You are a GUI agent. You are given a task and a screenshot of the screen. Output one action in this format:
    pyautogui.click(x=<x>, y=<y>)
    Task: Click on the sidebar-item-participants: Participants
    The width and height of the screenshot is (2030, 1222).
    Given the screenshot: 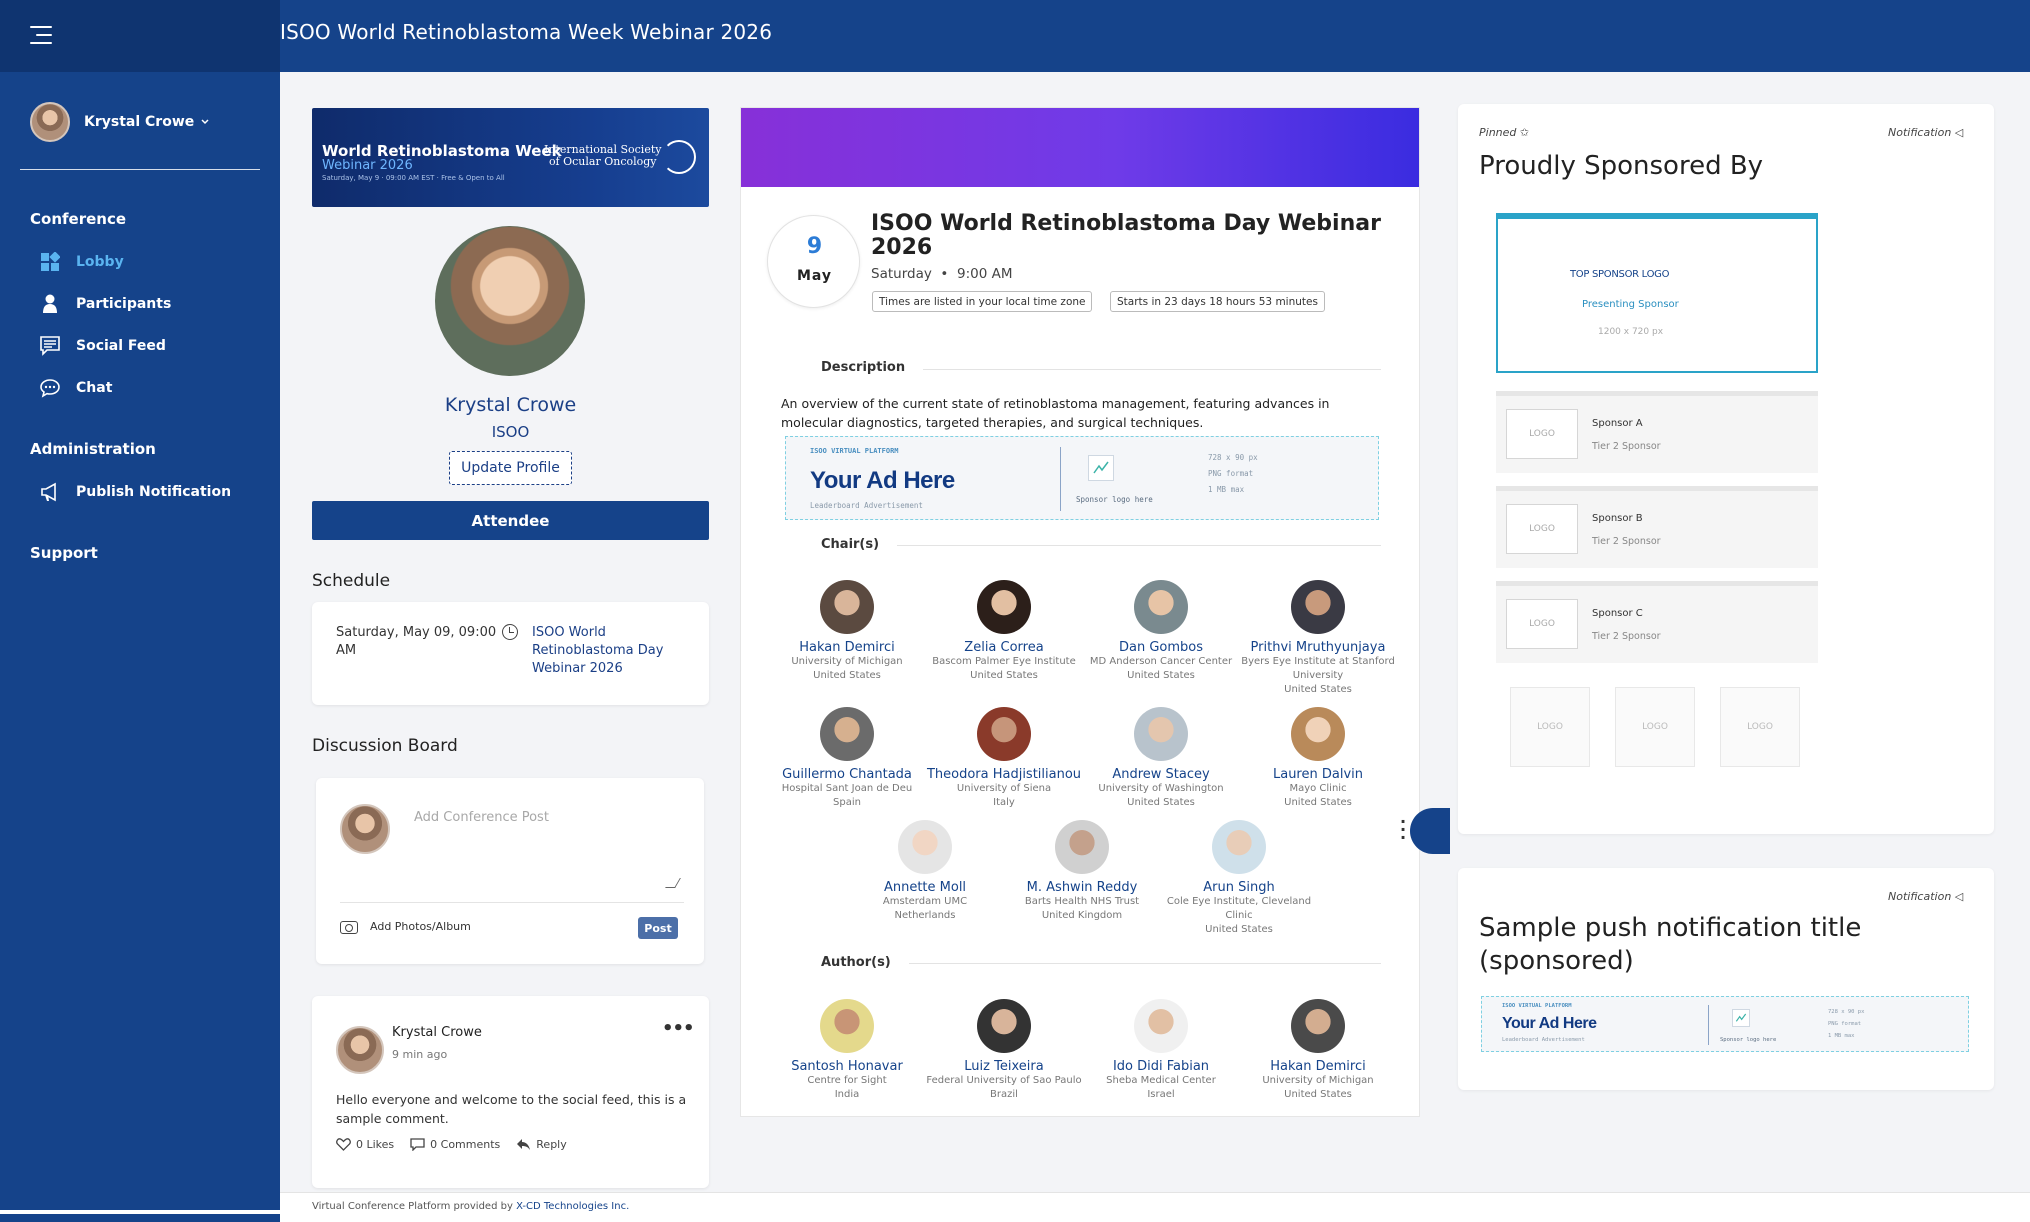 What is the action you would take?
    pyautogui.click(x=105, y=304)
    